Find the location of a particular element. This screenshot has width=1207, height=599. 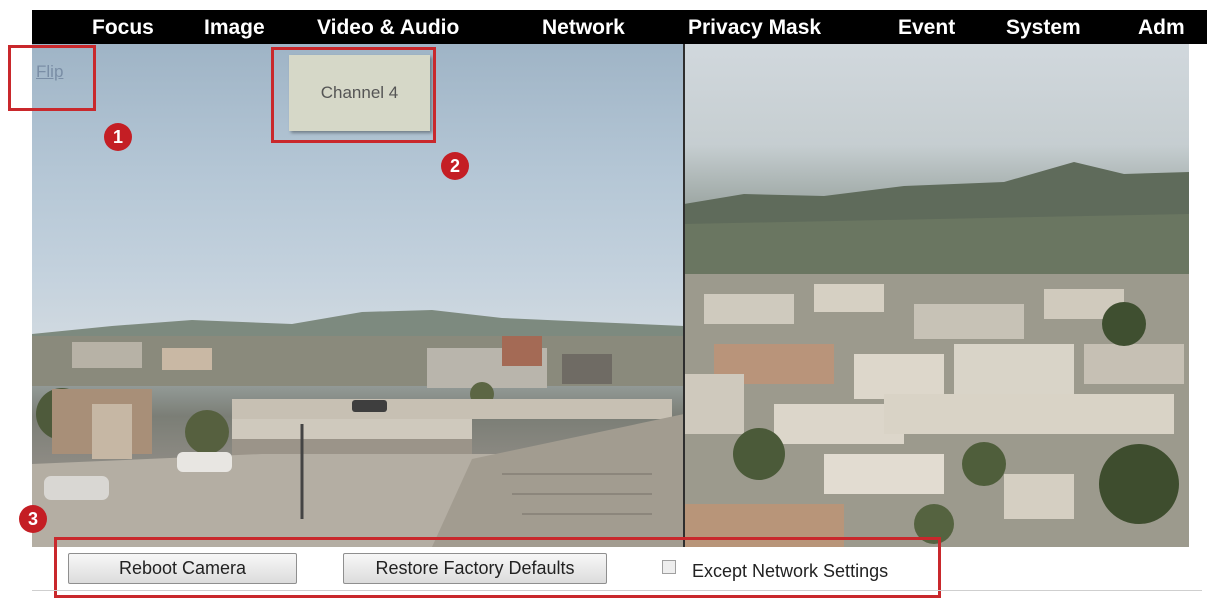

reboot-camera-button: Reboot Camera is located at coordinates (182, 568).